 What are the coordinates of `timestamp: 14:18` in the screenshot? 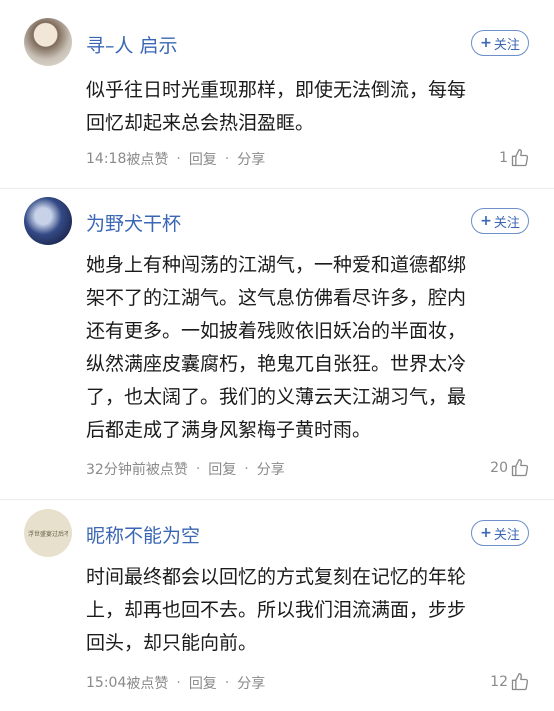 It's located at (106, 159).